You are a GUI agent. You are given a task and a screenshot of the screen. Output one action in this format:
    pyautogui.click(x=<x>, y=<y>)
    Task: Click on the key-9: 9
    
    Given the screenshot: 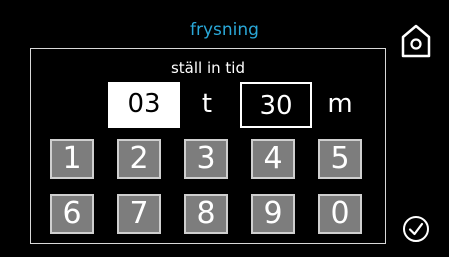 What is the action you would take?
    pyautogui.click(x=273, y=214)
    